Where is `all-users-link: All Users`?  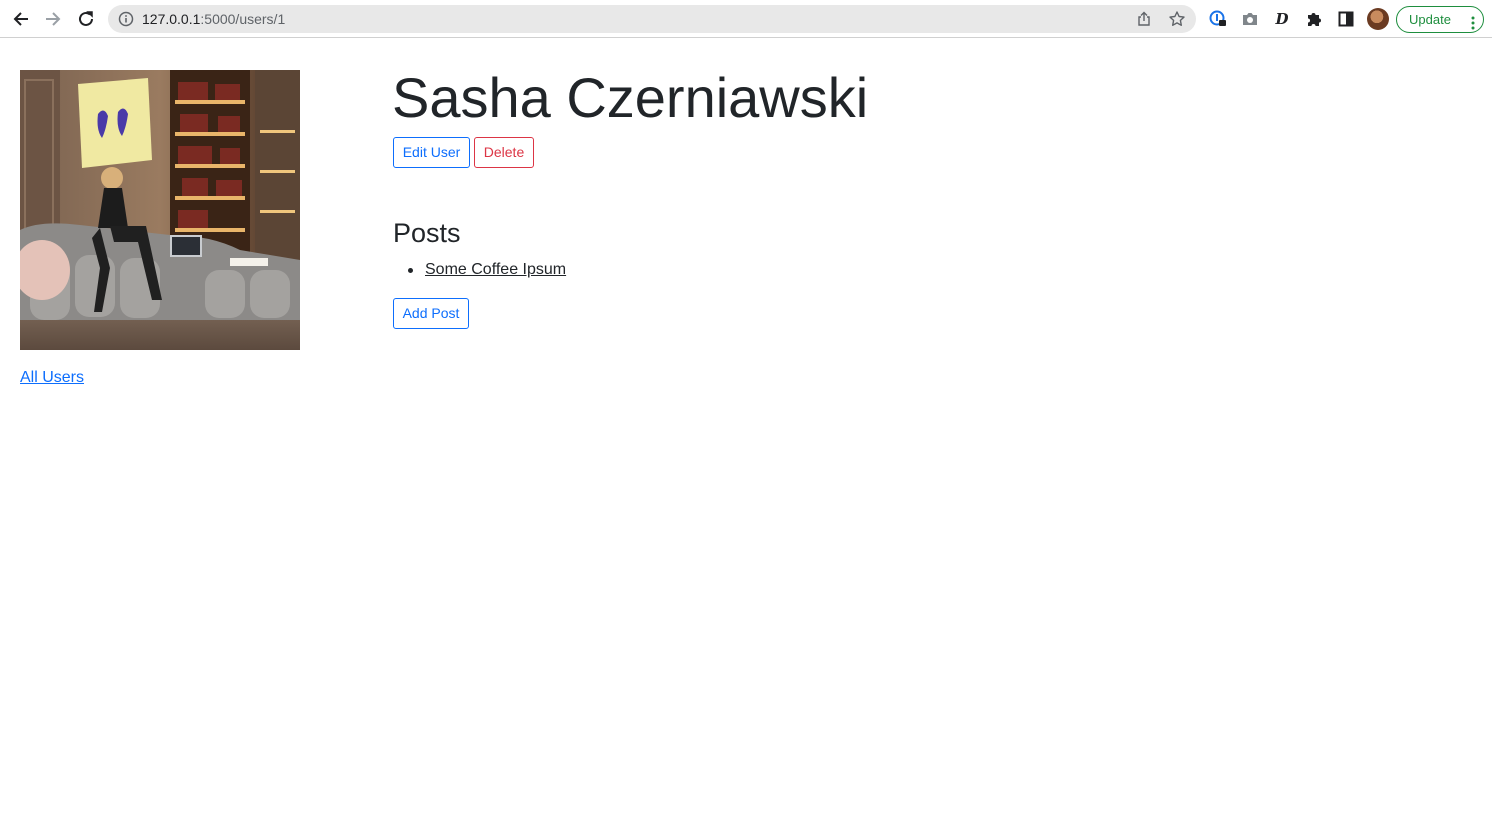 all-users-link: All Users is located at coordinates (52, 378).